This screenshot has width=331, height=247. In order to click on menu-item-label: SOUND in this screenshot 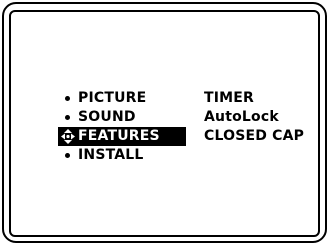, I will do `click(107, 117)`.